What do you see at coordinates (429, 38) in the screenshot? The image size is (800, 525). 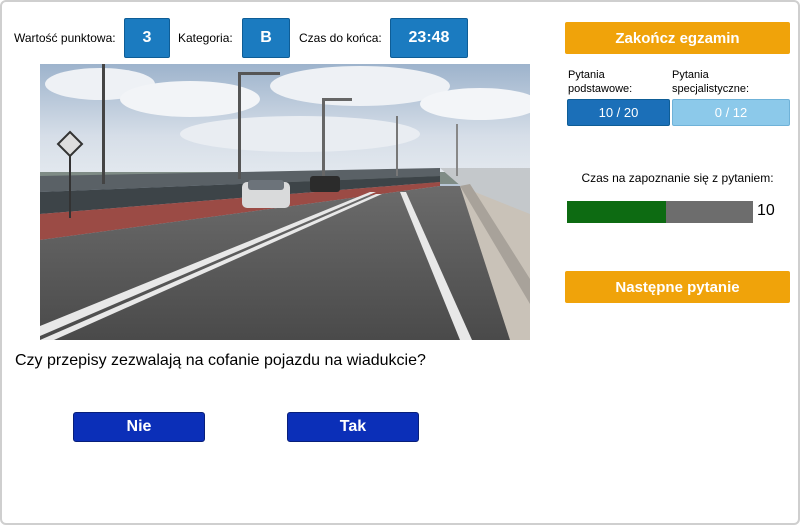 I see `time-left-value-box: 23:48` at bounding box center [429, 38].